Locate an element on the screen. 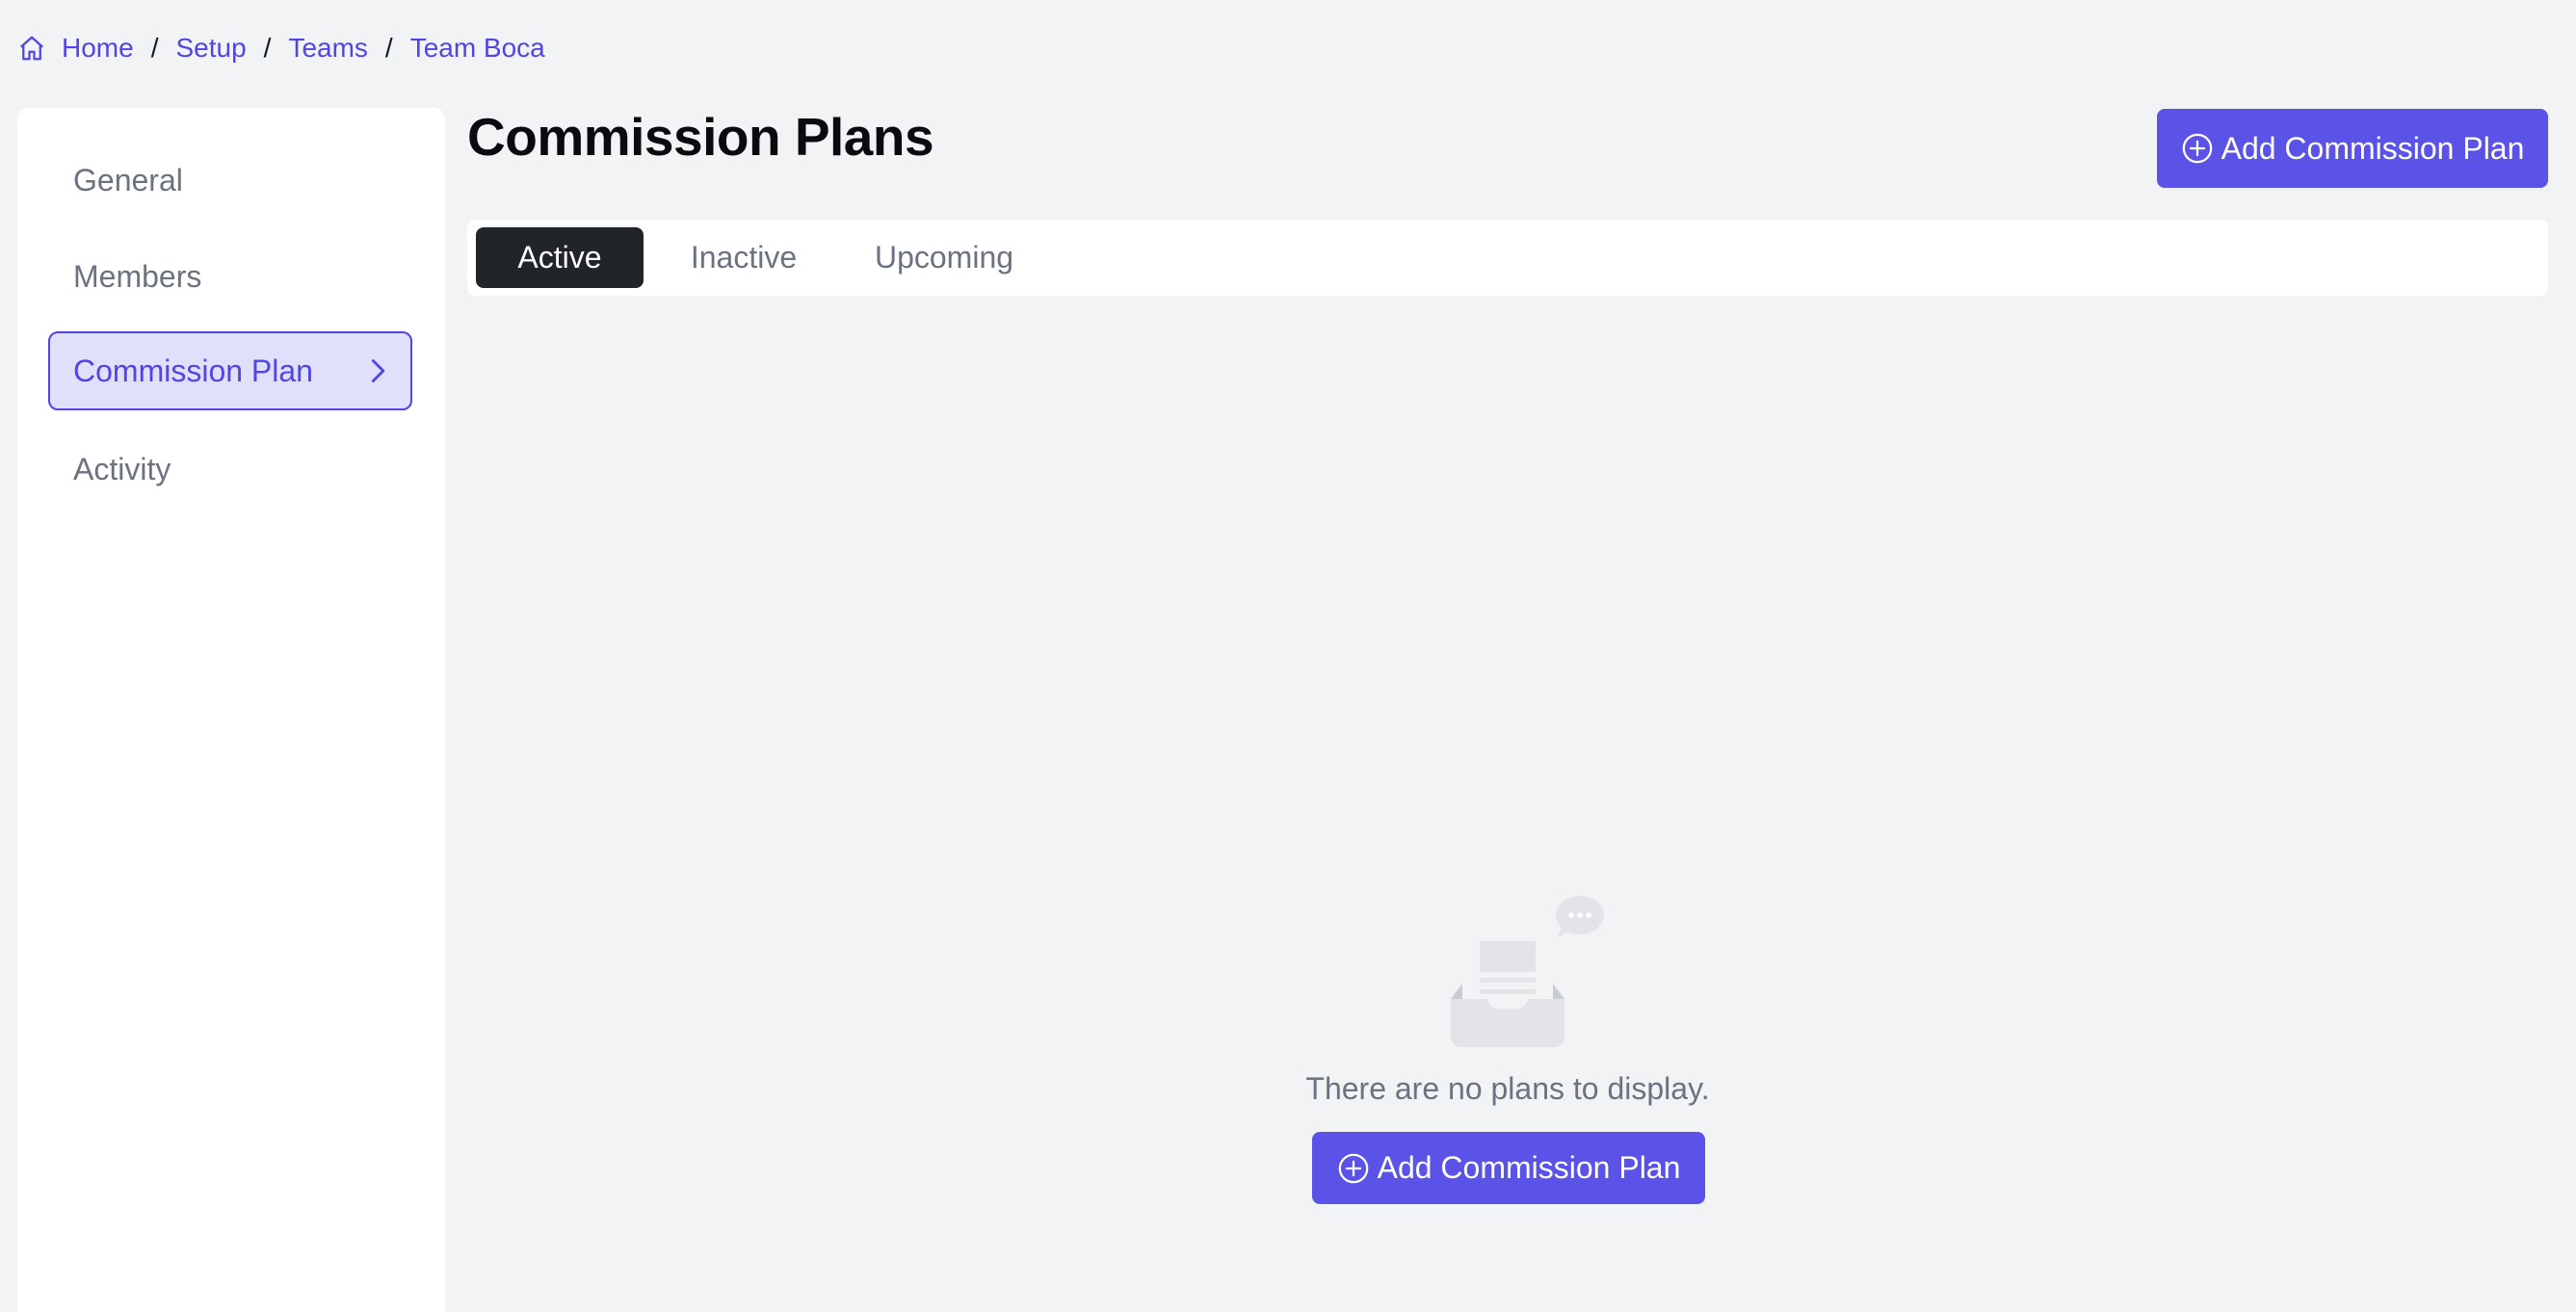 This screenshot has width=2576, height=1312. breadcrumb: Home / Setup / Teams / Team Boca is located at coordinates (281, 48).